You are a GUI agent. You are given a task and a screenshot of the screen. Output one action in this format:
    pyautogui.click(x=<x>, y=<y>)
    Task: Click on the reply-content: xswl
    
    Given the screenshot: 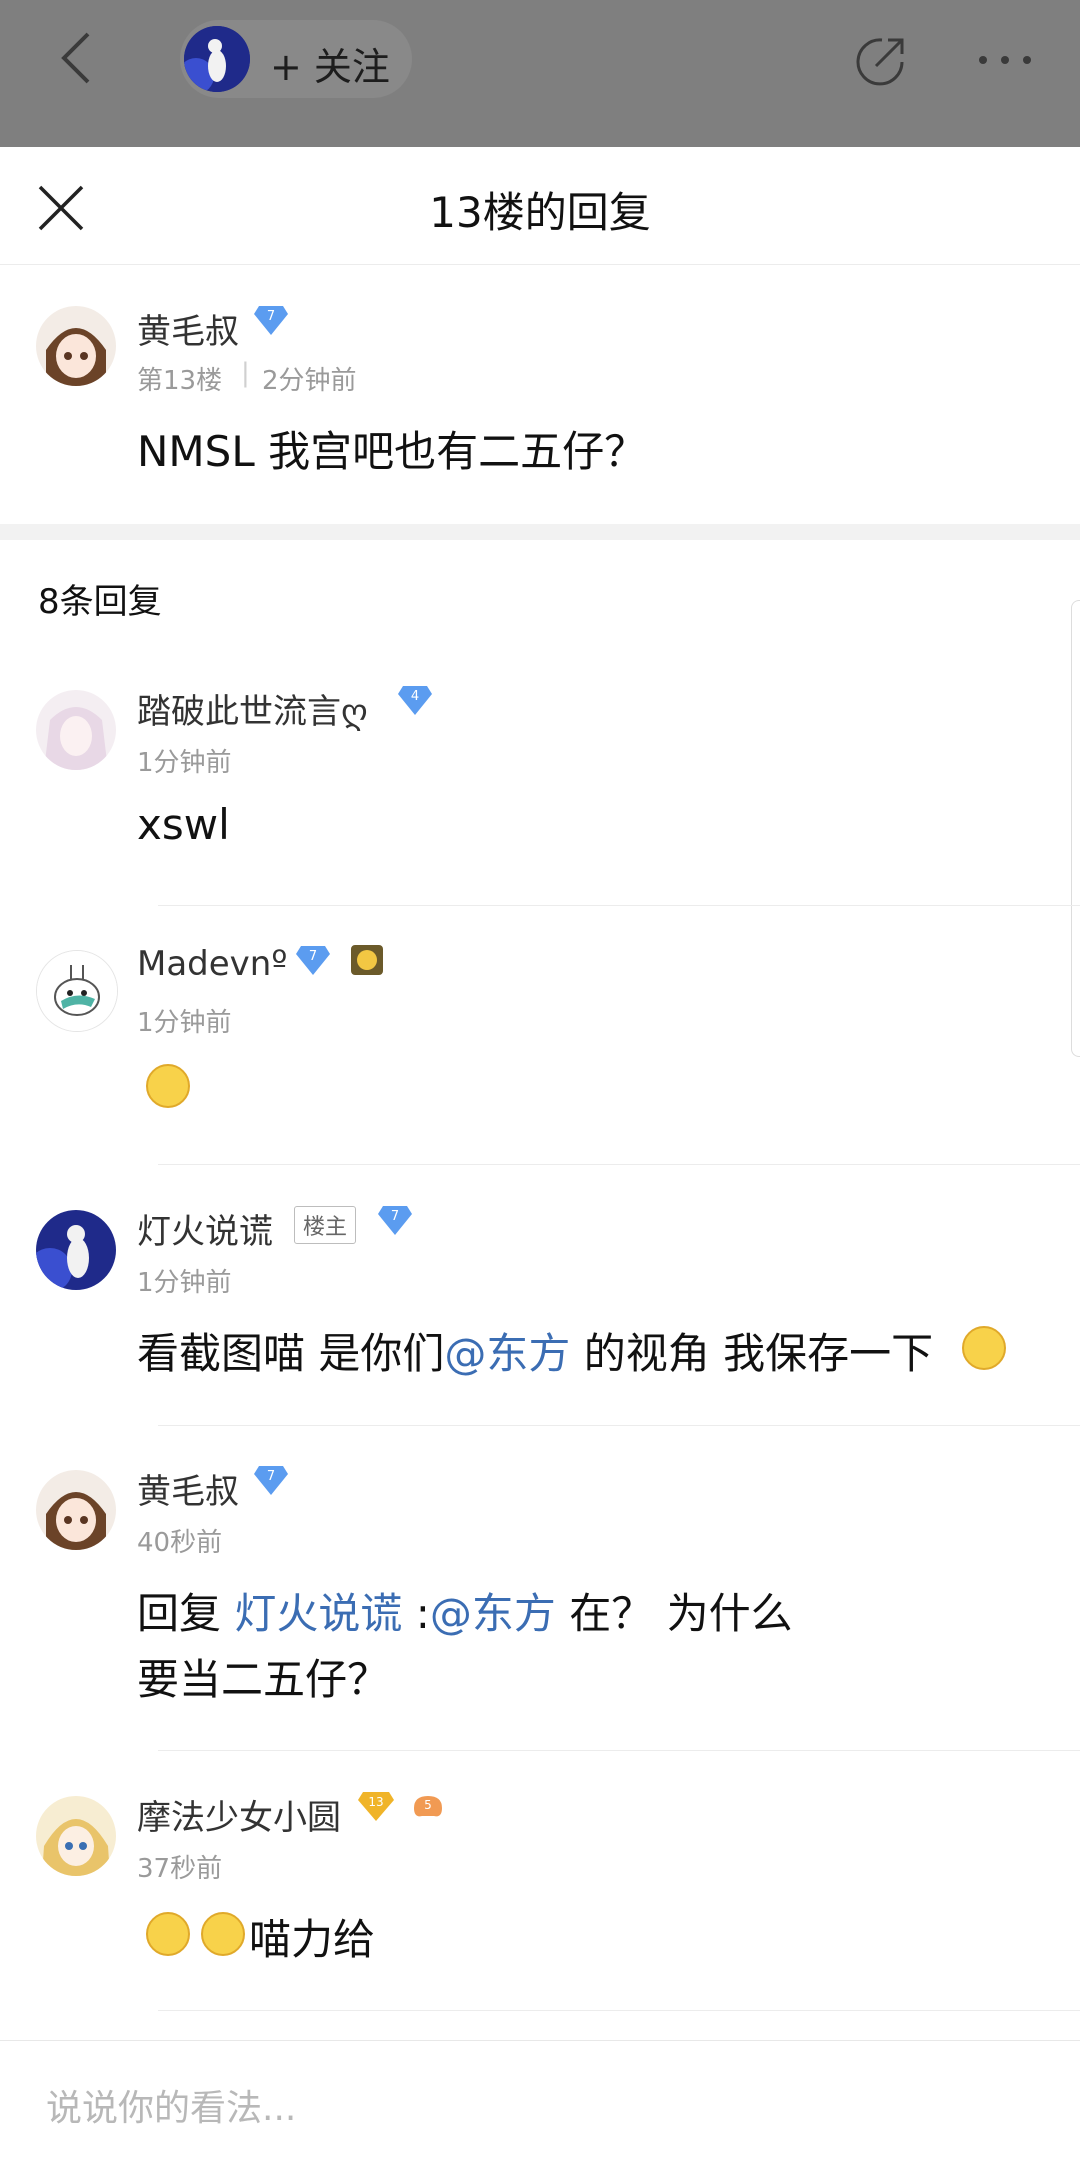 What is the action you would take?
    pyautogui.click(x=183, y=824)
    